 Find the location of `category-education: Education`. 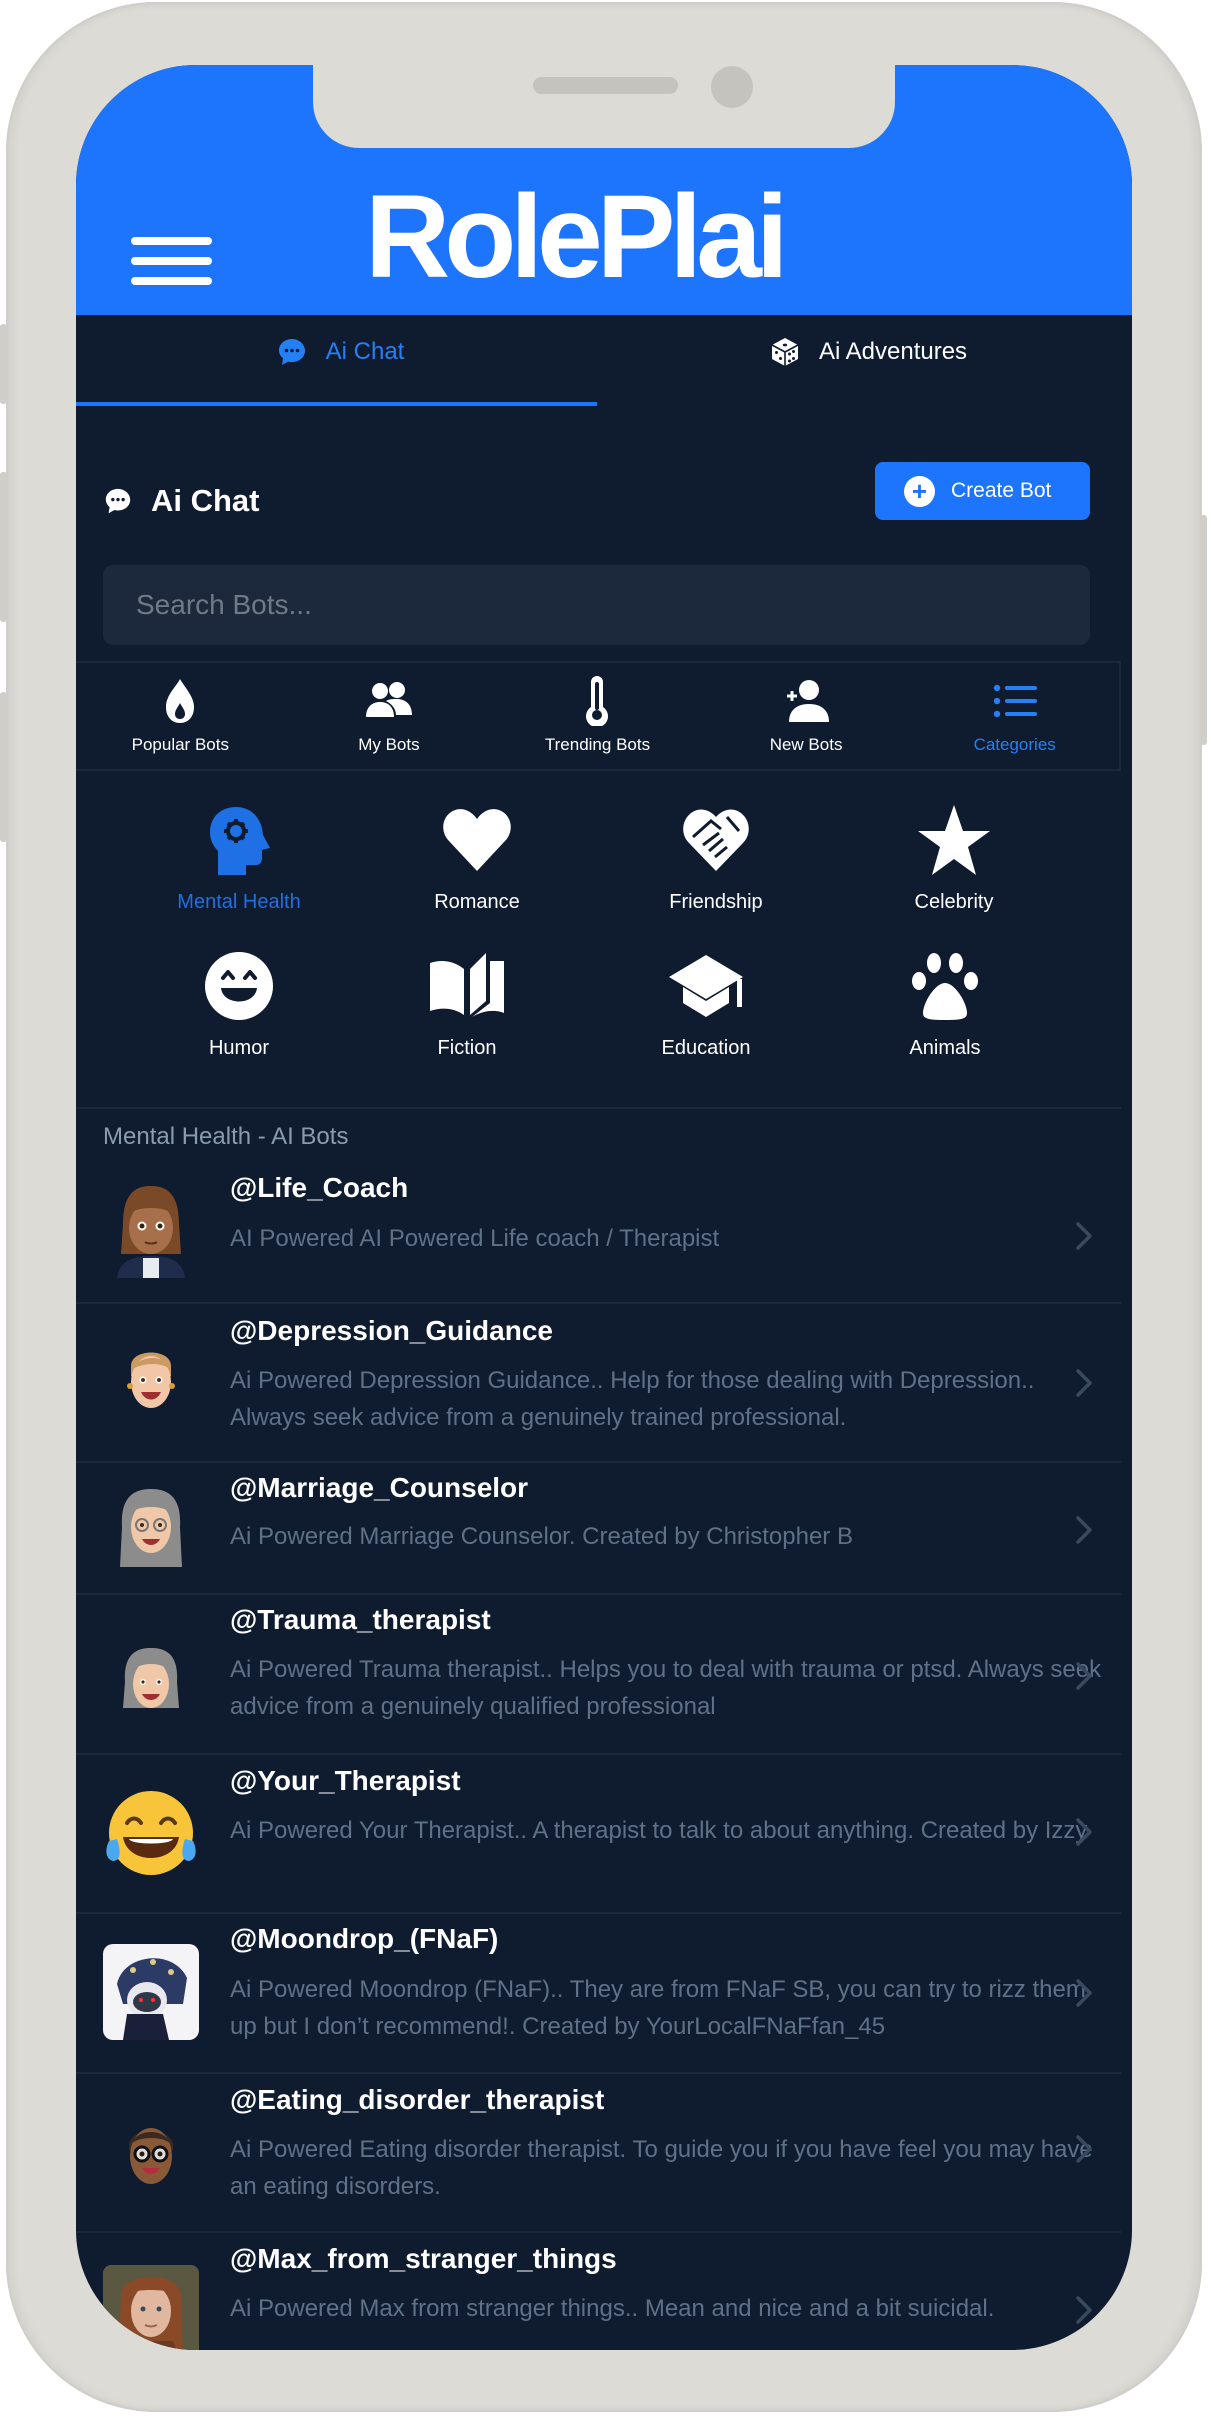

category-education: Education is located at coordinates (706, 1004).